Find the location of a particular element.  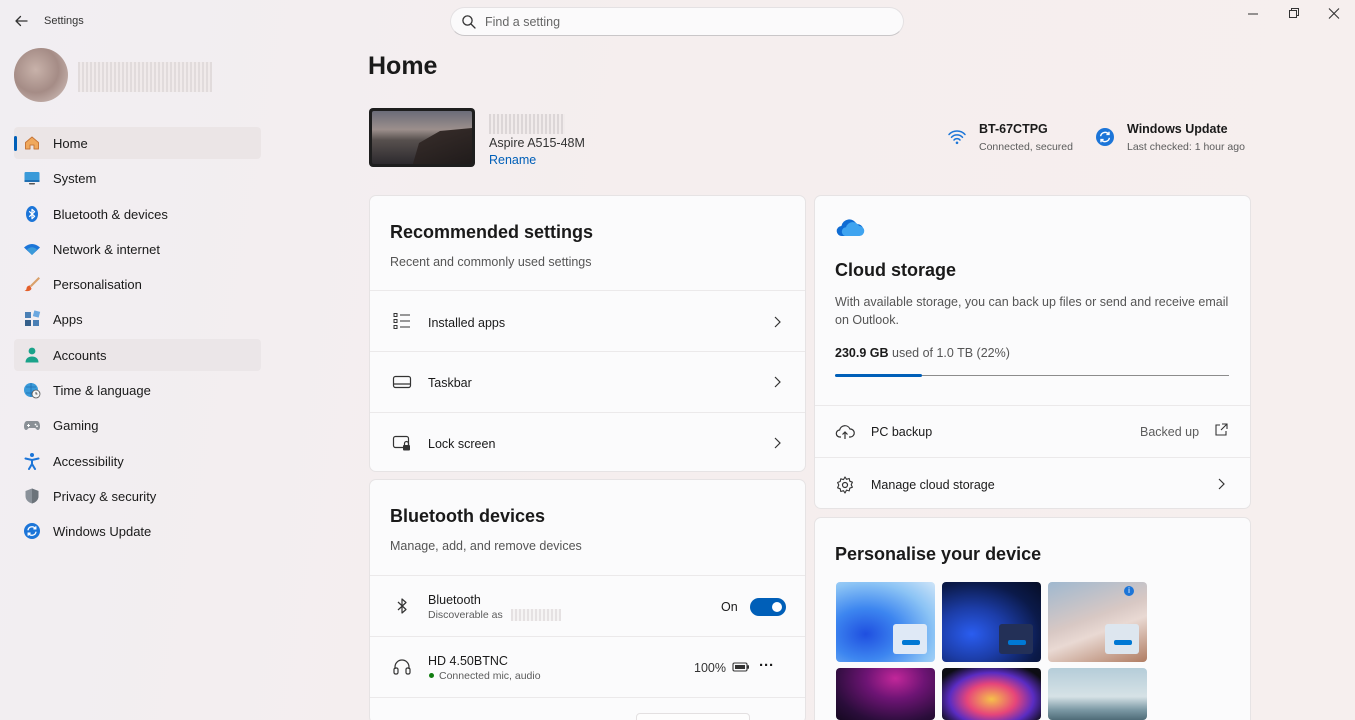

sidebar-item-label: Privacy & security is located at coordinates (105, 496).